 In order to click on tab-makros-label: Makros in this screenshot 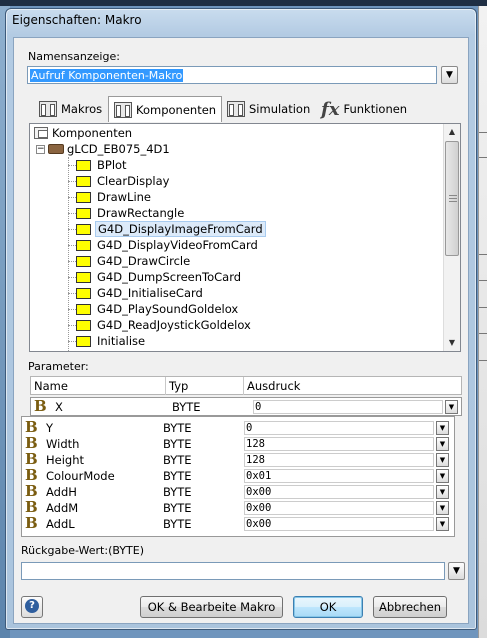, I will do `click(82, 109)`.